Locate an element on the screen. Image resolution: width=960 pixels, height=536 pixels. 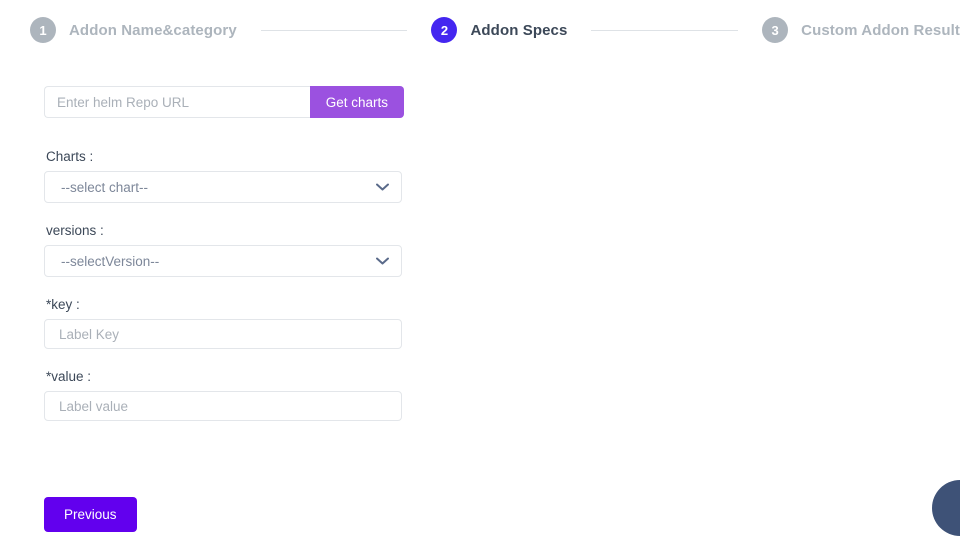
key-label: *key : is located at coordinates (63, 304).